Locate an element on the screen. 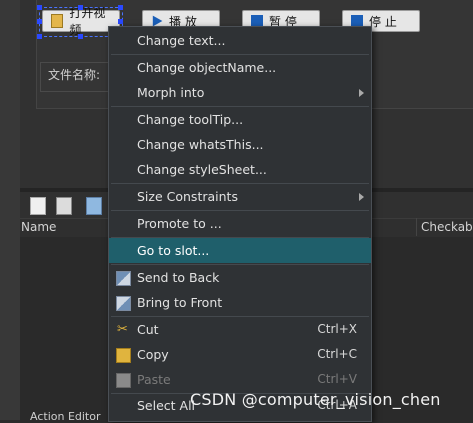  copy-document-icon is located at coordinates (64, 206).